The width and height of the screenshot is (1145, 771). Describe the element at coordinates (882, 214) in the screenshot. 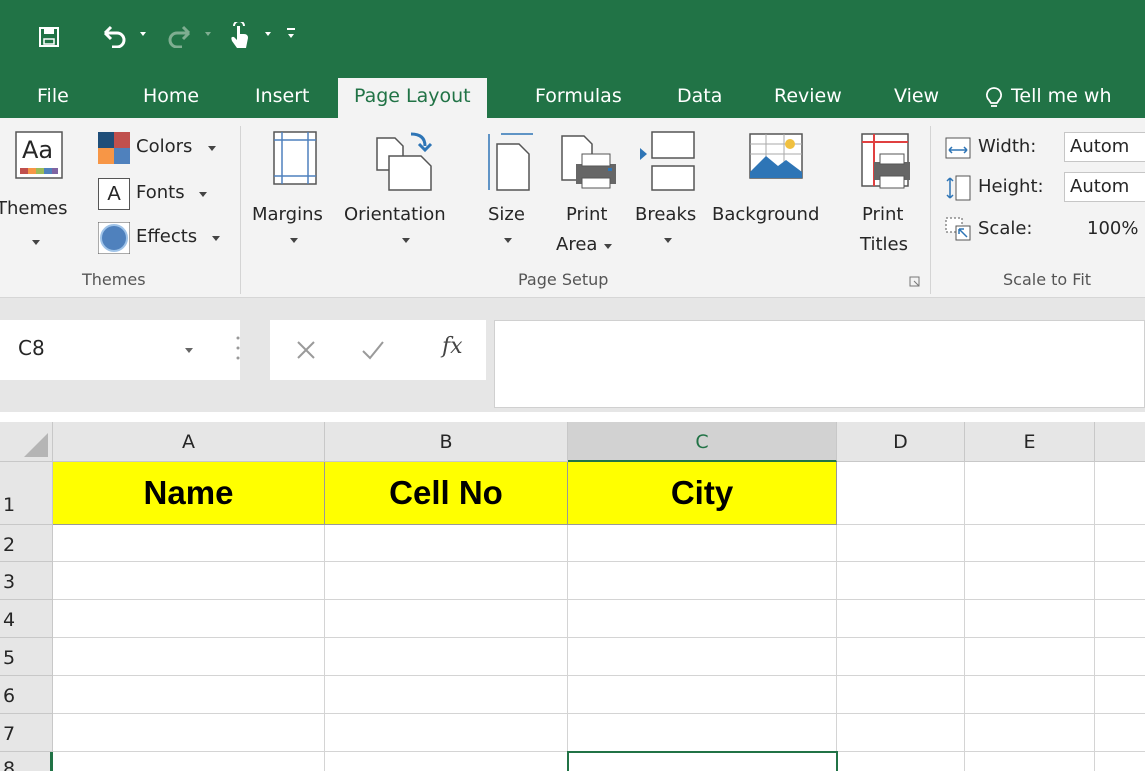

I see `print-titles-label-1: Print` at that location.